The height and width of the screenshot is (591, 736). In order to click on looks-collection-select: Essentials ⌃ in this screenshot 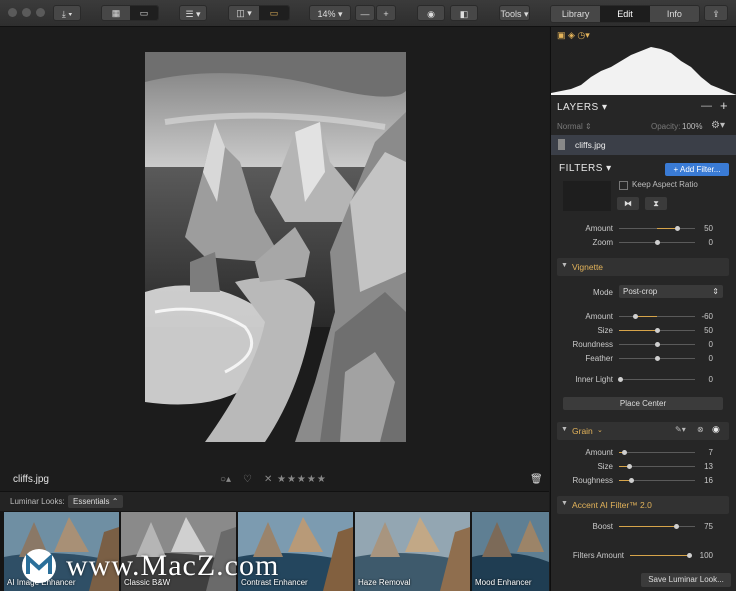, I will do `click(96, 501)`.